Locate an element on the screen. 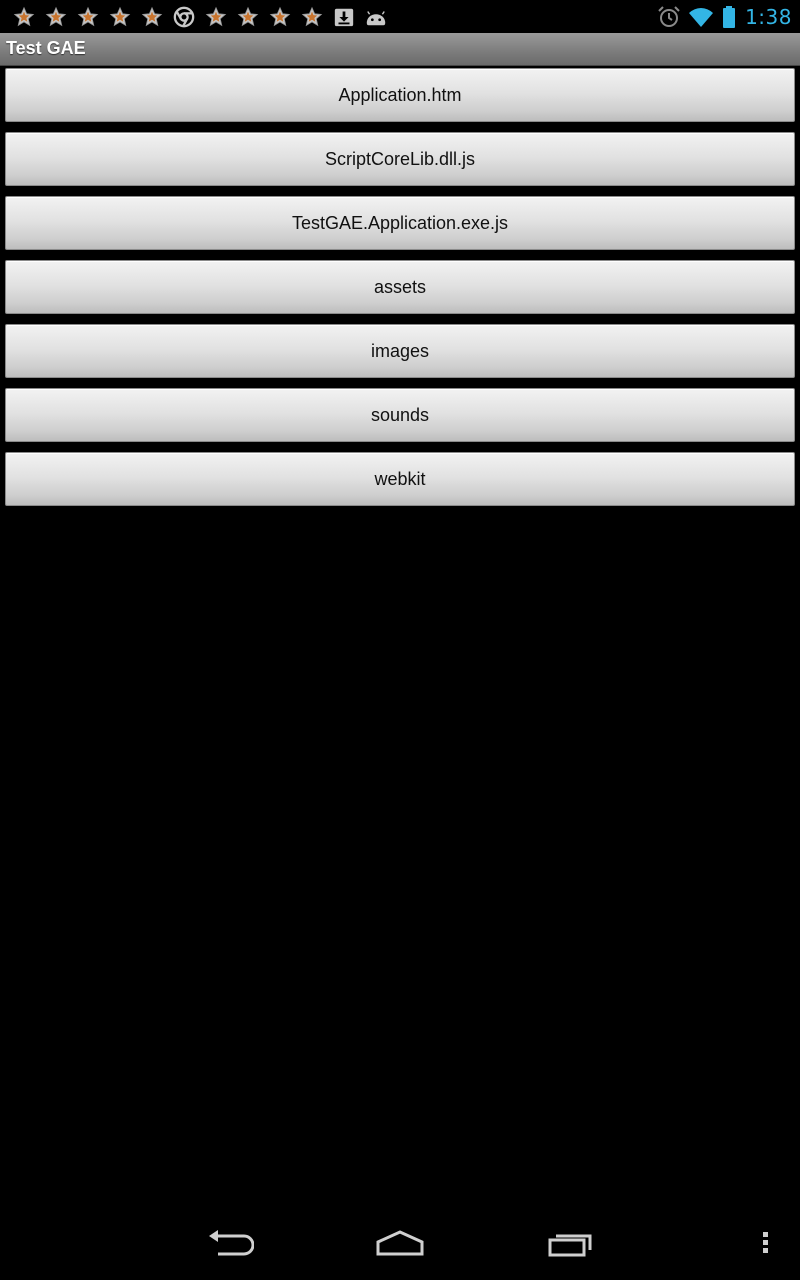 The image size is (800, 1280). overflow-menu-icon is located at coordinates (765, 1245).